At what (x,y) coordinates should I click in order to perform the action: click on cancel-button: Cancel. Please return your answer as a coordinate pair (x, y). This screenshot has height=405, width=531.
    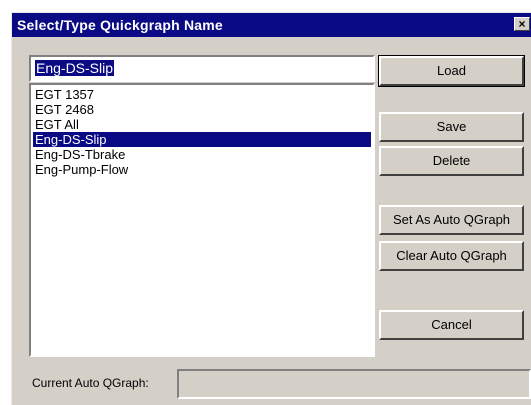
    Looking at the image, I should click on (451, 325).